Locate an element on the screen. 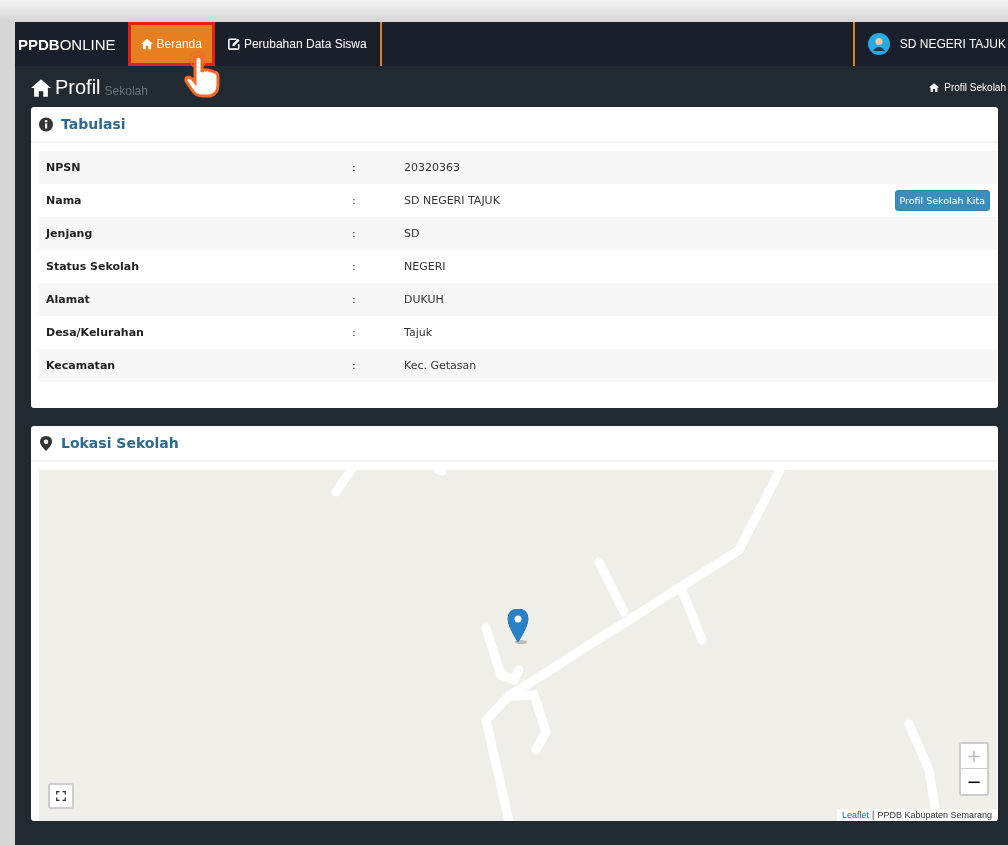  breadcrumb-link: Profil Sekolah is located at coordinates (975, 87).